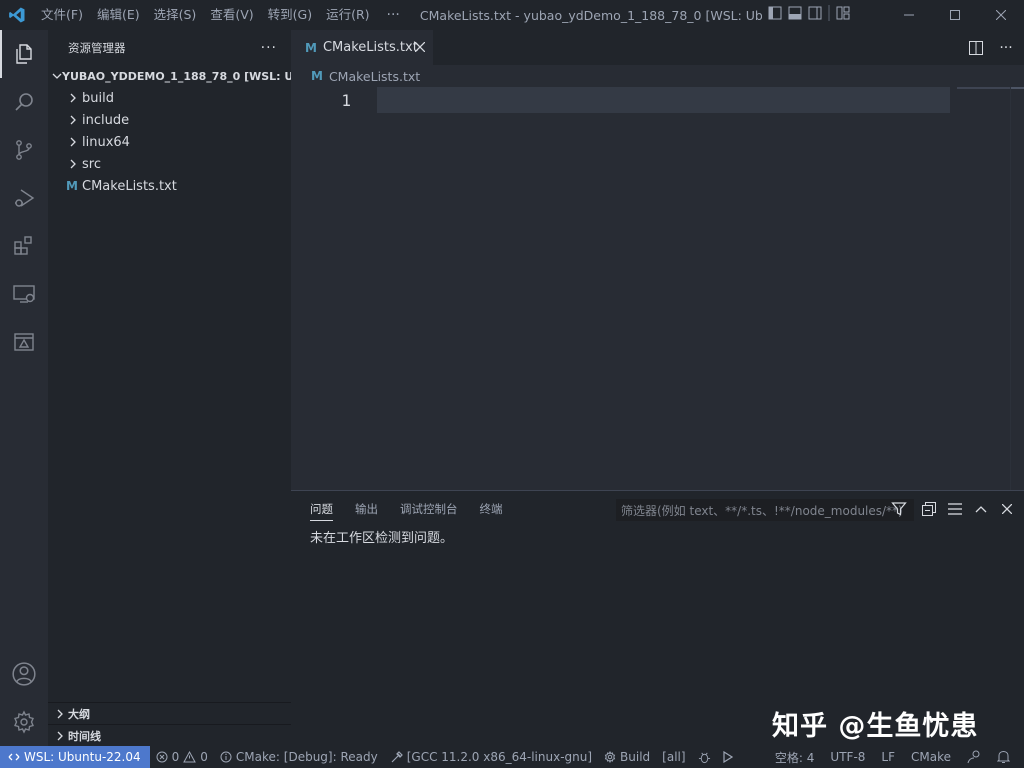 The height and width of the screenshot is (768, 1024). Describe the element at coordinates (981, 509) in the screenshot. I see `maximize-panel-icon` at that location.